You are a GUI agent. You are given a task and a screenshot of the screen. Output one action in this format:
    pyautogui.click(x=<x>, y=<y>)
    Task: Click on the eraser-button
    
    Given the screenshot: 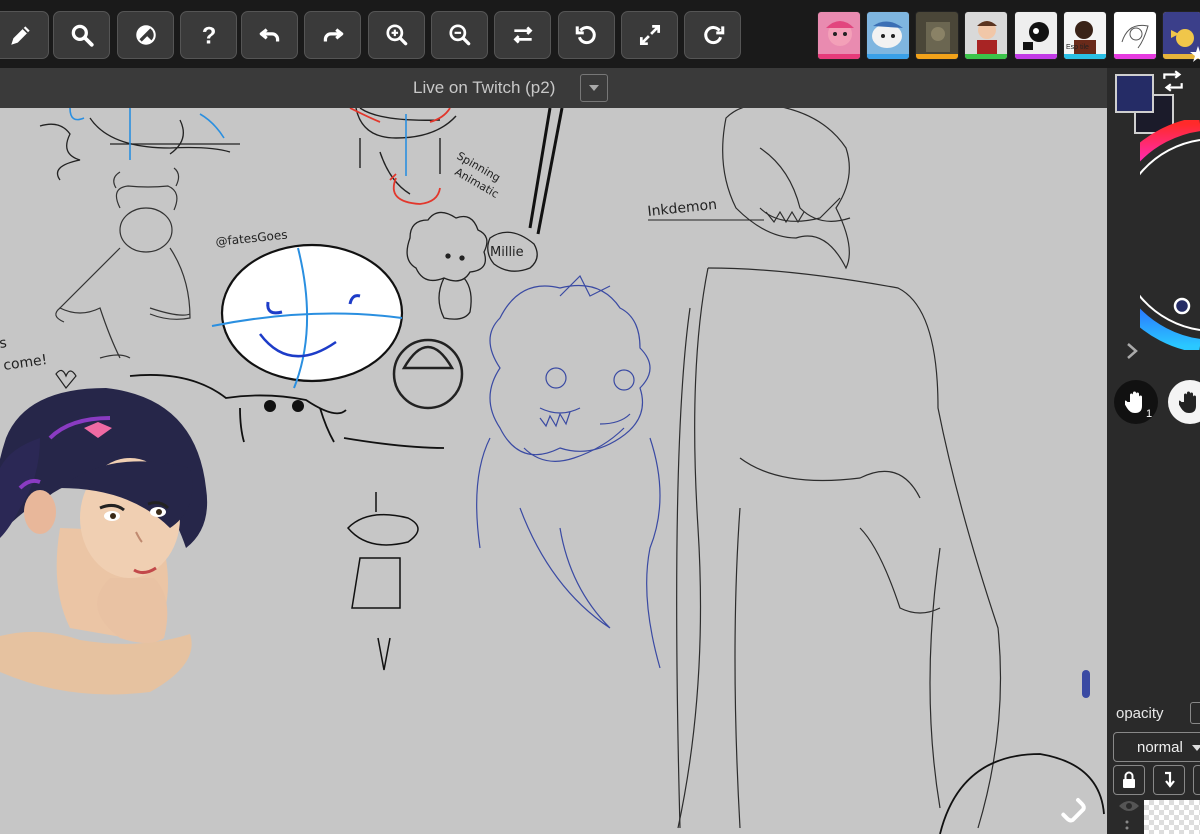 What is the action you would take?
    pyautogui.click(x=145, y=35)
    